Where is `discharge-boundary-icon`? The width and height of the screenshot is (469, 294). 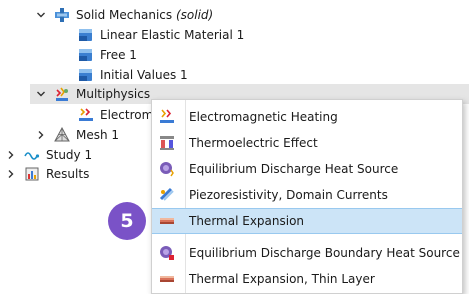
discharge-boundary-icon is located at coordinates (167, 253).